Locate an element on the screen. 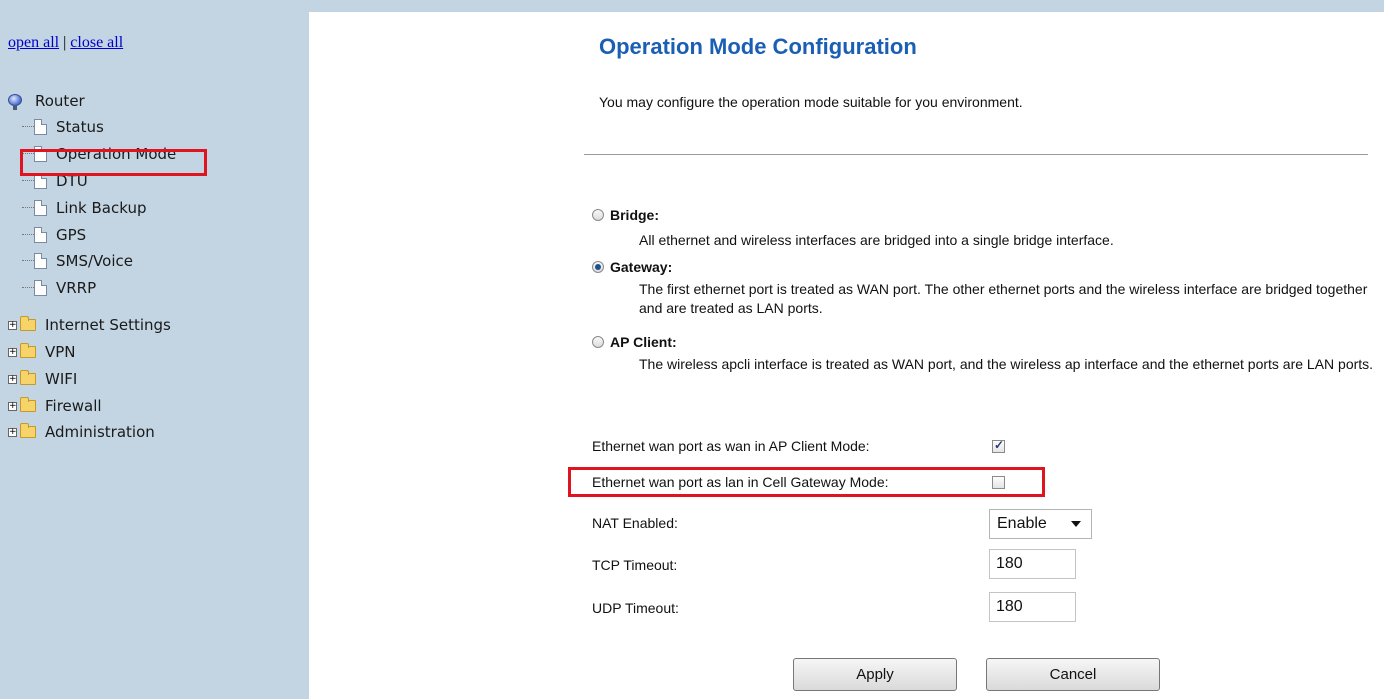 This screenshot has width=1384, height=699. sidebar-item-label: Link Backup is located at coordinates (101, 208).